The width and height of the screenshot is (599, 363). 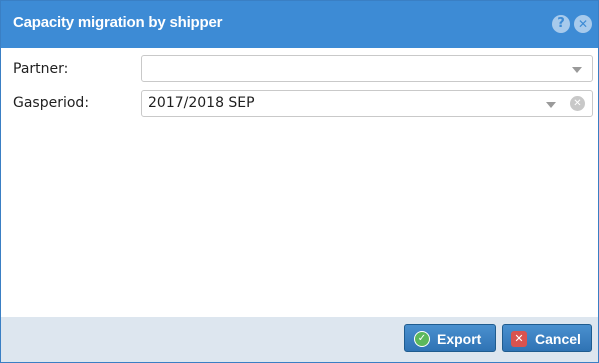 I want to click on help-icon: ?, so click(x=561, y=24).